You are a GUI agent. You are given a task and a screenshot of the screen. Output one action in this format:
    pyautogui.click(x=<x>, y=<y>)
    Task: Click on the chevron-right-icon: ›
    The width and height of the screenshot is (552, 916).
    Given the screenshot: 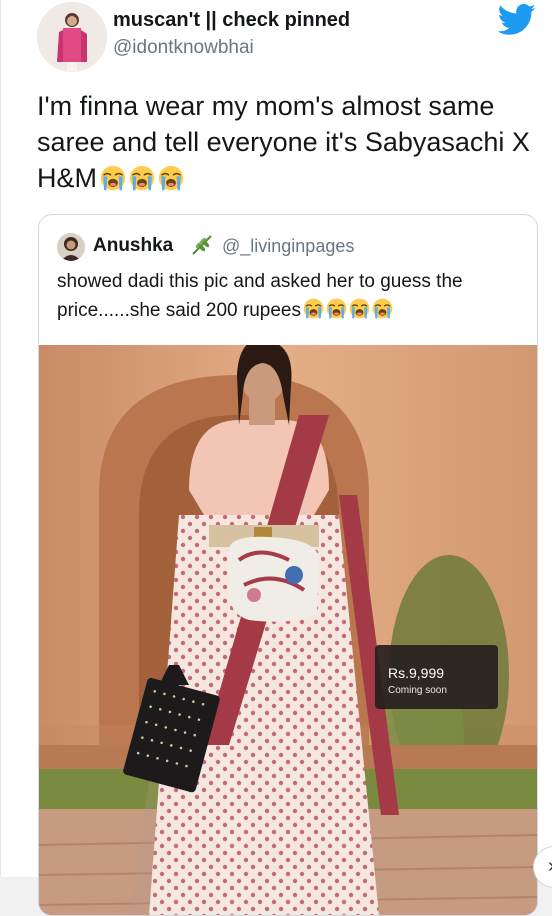 What is the action you would take?
    pyautogui.click(x=550, y=866)
    